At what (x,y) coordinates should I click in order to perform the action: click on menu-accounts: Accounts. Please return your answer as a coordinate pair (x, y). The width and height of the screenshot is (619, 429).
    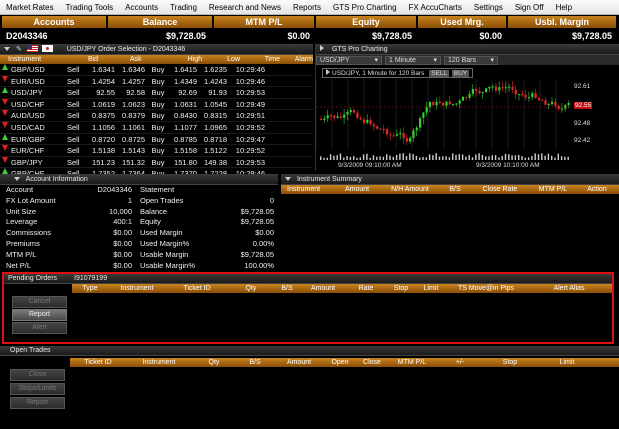
    Looking at the image, I should click on (141, 7).